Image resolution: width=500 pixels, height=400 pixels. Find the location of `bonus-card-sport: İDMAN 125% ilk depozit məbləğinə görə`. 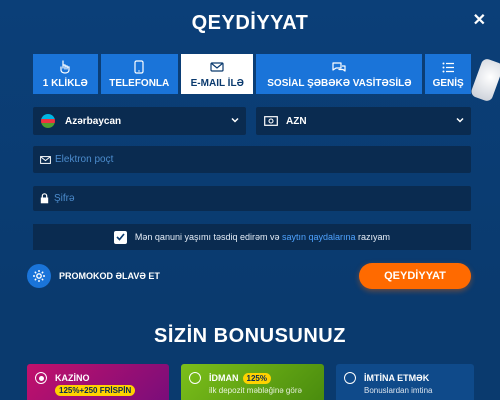

bonus-card-sport: İDMAN 125% ilk depozit məbləğinə görə is located at coordinates (252, 382).